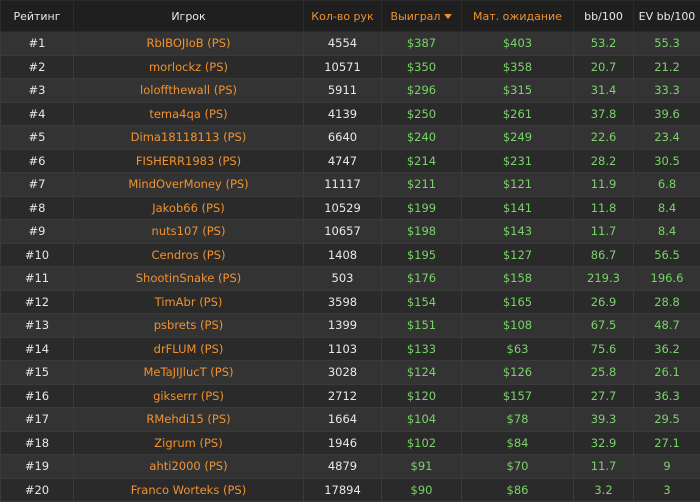  I want to click on evbb100-cell: 3, so click(666, 489).